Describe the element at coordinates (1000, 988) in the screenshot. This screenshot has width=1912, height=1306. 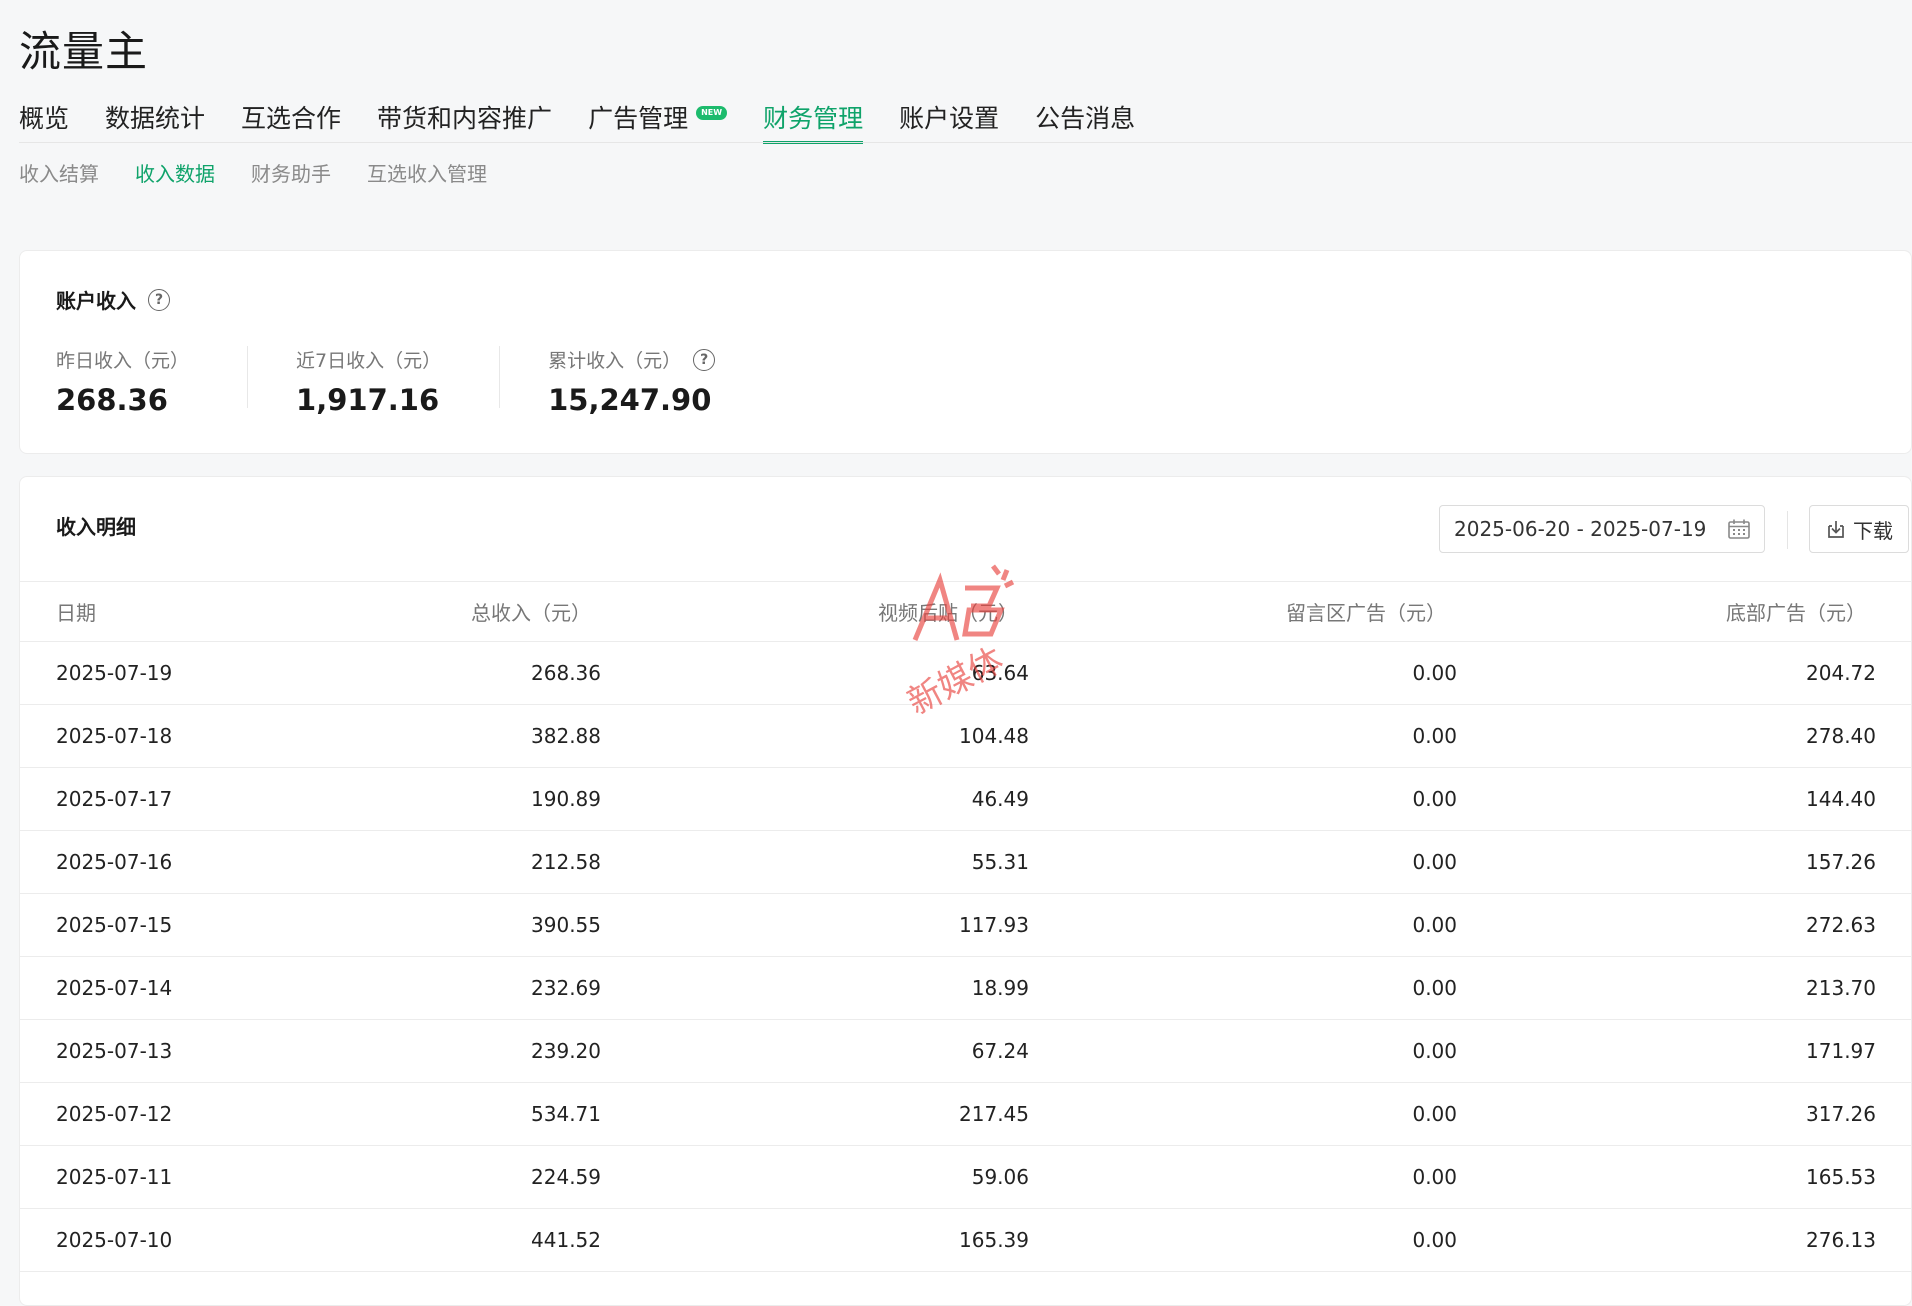
I see `cell-video-post-roll: 18.99` at that location.